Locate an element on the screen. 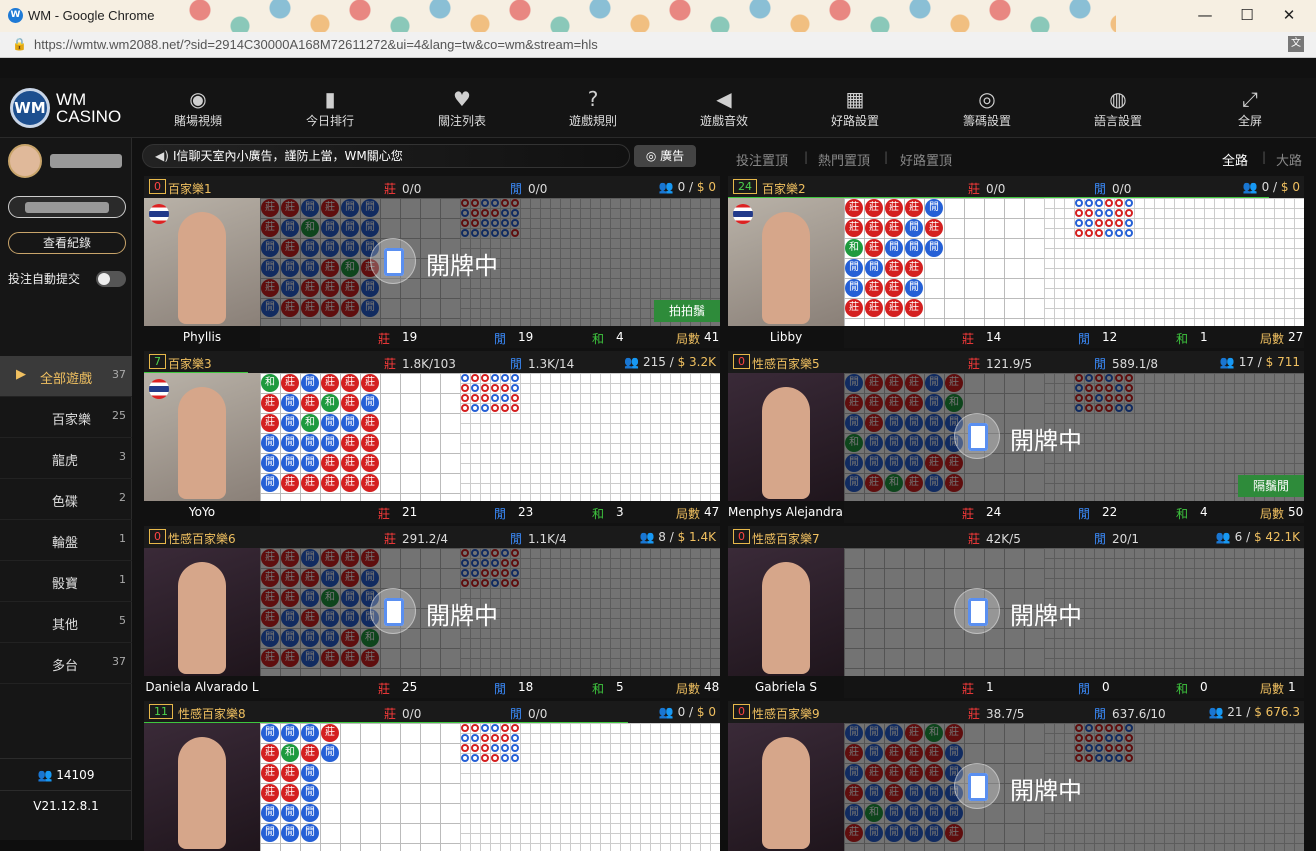  ad-button: ◎ 廣告 is located at coordinates (665, 156).